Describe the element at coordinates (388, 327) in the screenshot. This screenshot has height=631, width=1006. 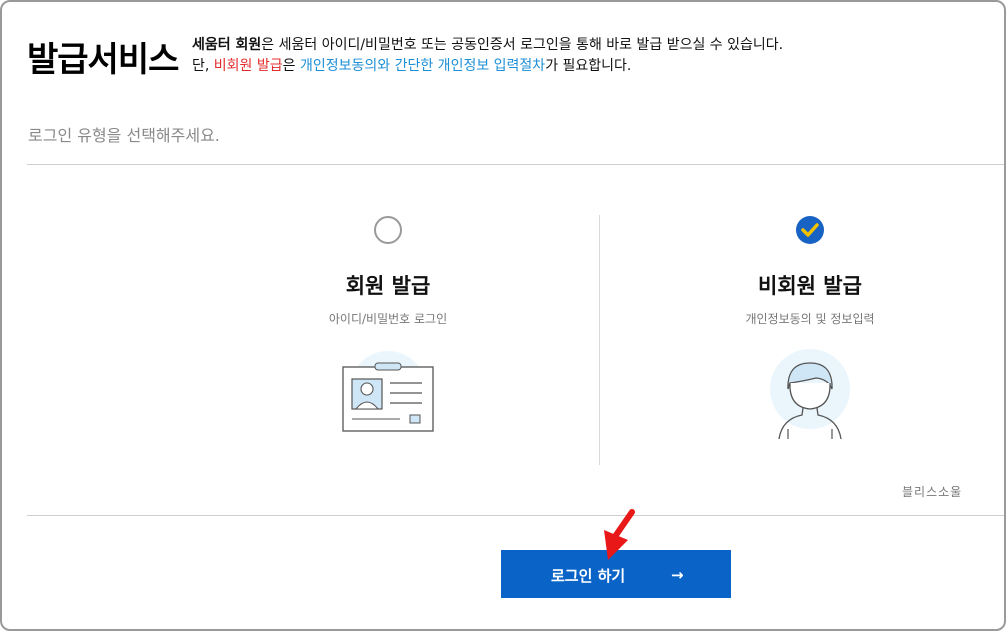
I see `member-issuance-option: 회원 발급 아이디/비밀번호 로그인` at that location.